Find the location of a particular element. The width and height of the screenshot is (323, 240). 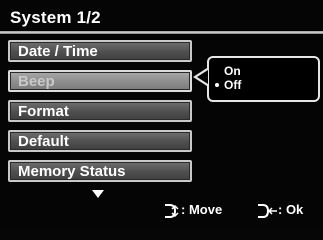

menu-item-label: Memory Status is located at coordinates (72, 171).